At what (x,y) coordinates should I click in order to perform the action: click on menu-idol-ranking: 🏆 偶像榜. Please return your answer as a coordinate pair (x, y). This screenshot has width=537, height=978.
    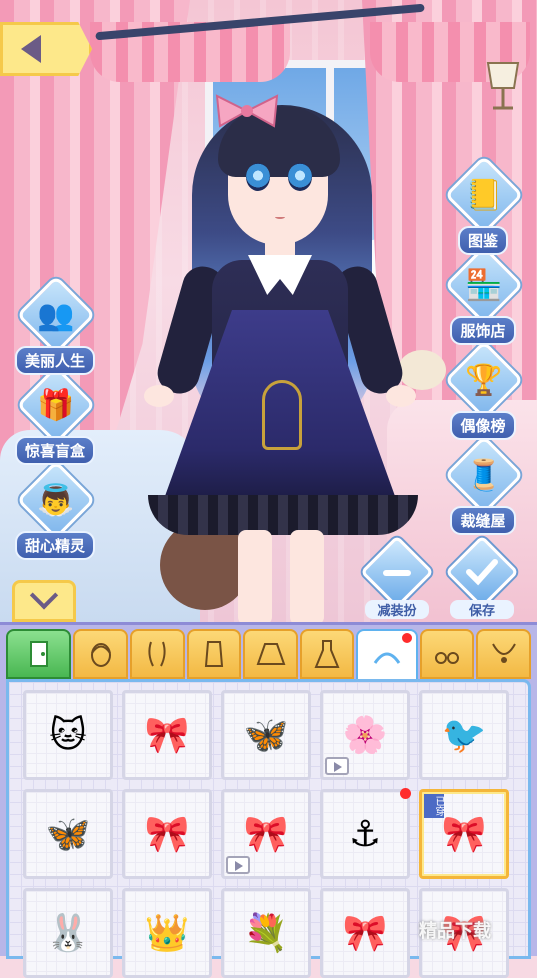
    Looking at the image, I should click on (483, 390).